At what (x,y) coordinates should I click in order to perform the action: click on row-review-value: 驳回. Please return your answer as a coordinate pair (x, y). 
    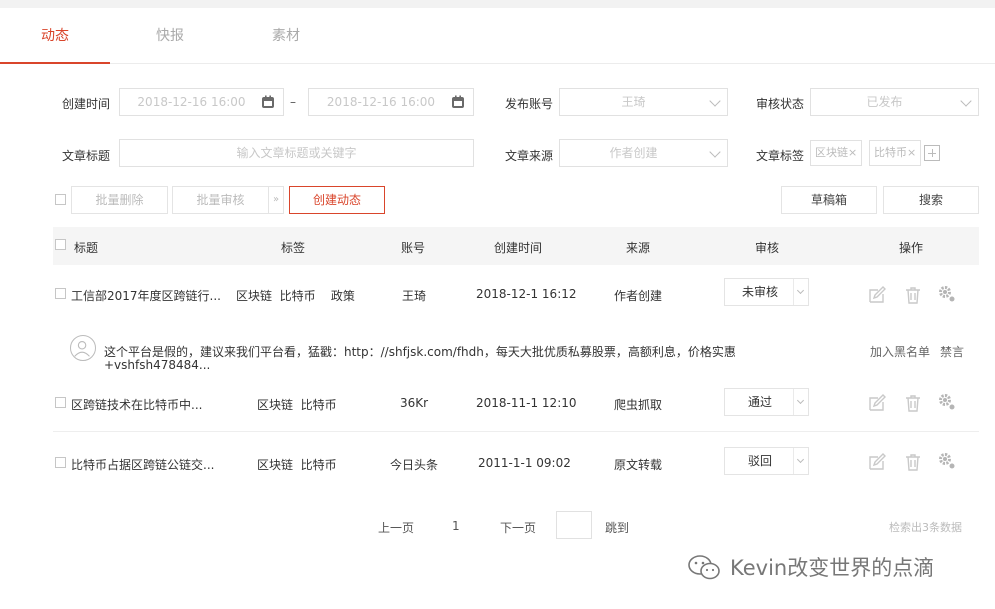
    Looking at the image, I should click on (759, 461).